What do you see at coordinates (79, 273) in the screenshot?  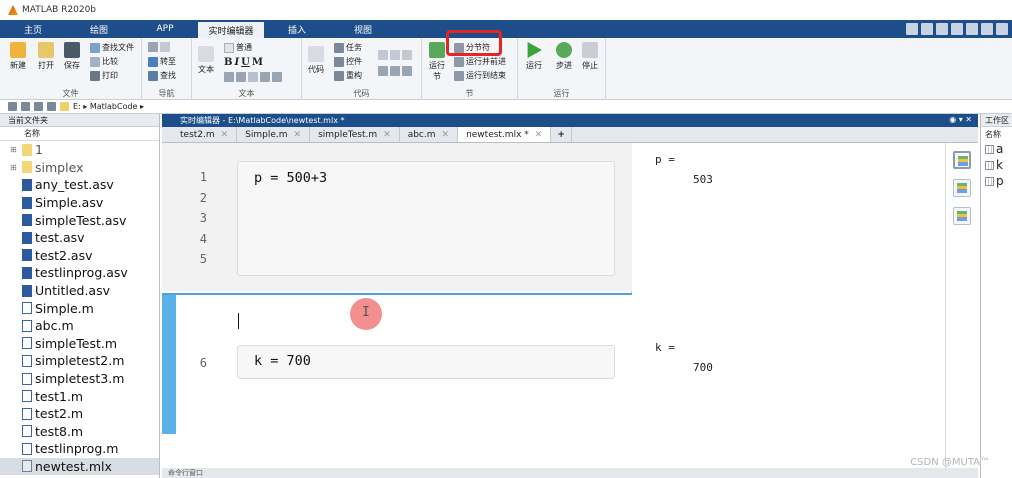 I see `file-item: testlinprog.asv` at bounding box center [79, 273].